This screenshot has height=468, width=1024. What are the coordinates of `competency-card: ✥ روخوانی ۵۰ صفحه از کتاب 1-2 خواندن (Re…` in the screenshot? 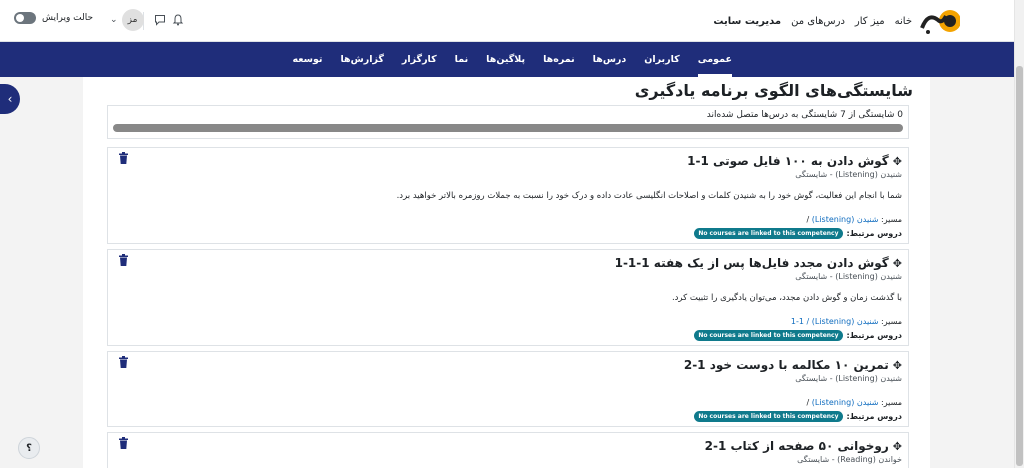 It's located at (508, 450).